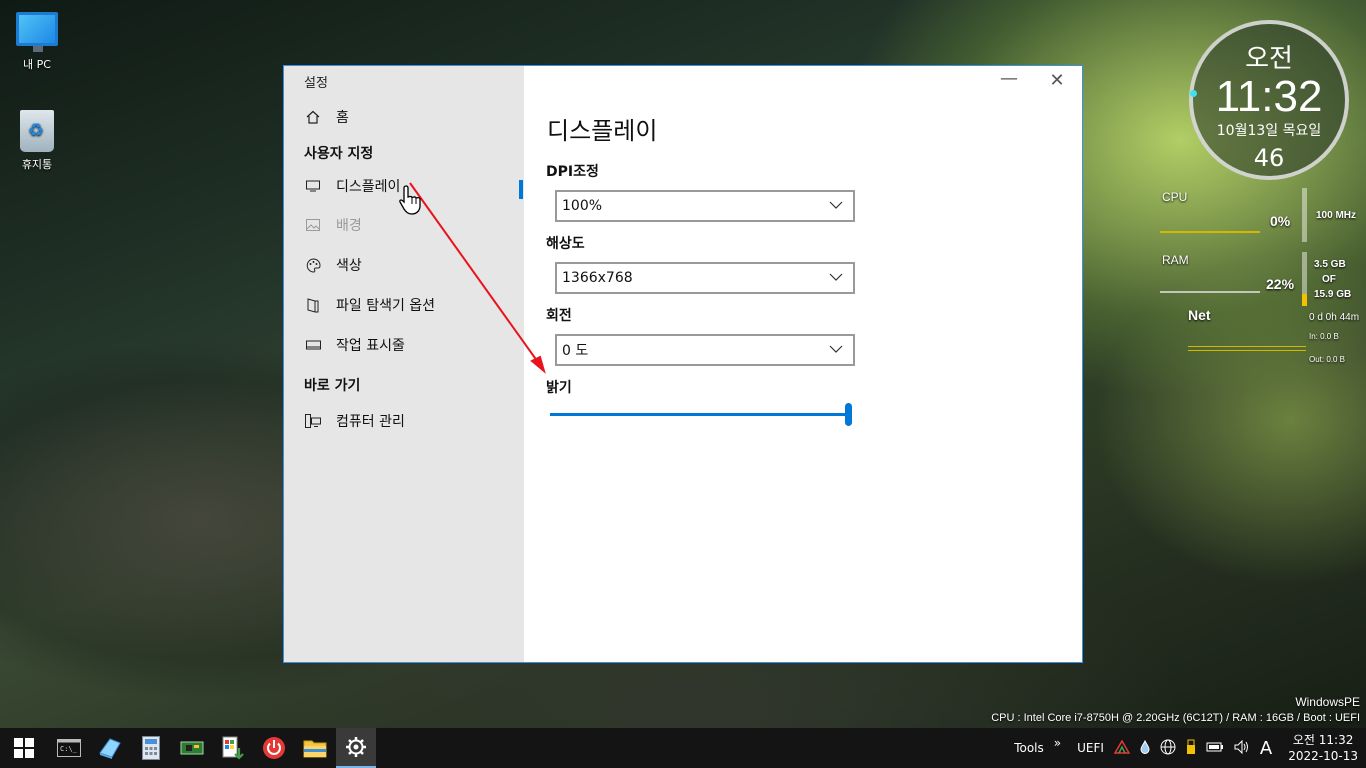 The image size is (1366, 768). Describe the element at coordinates (1122, 748) in the screenshot. I see `network-tool-icon` at that location.